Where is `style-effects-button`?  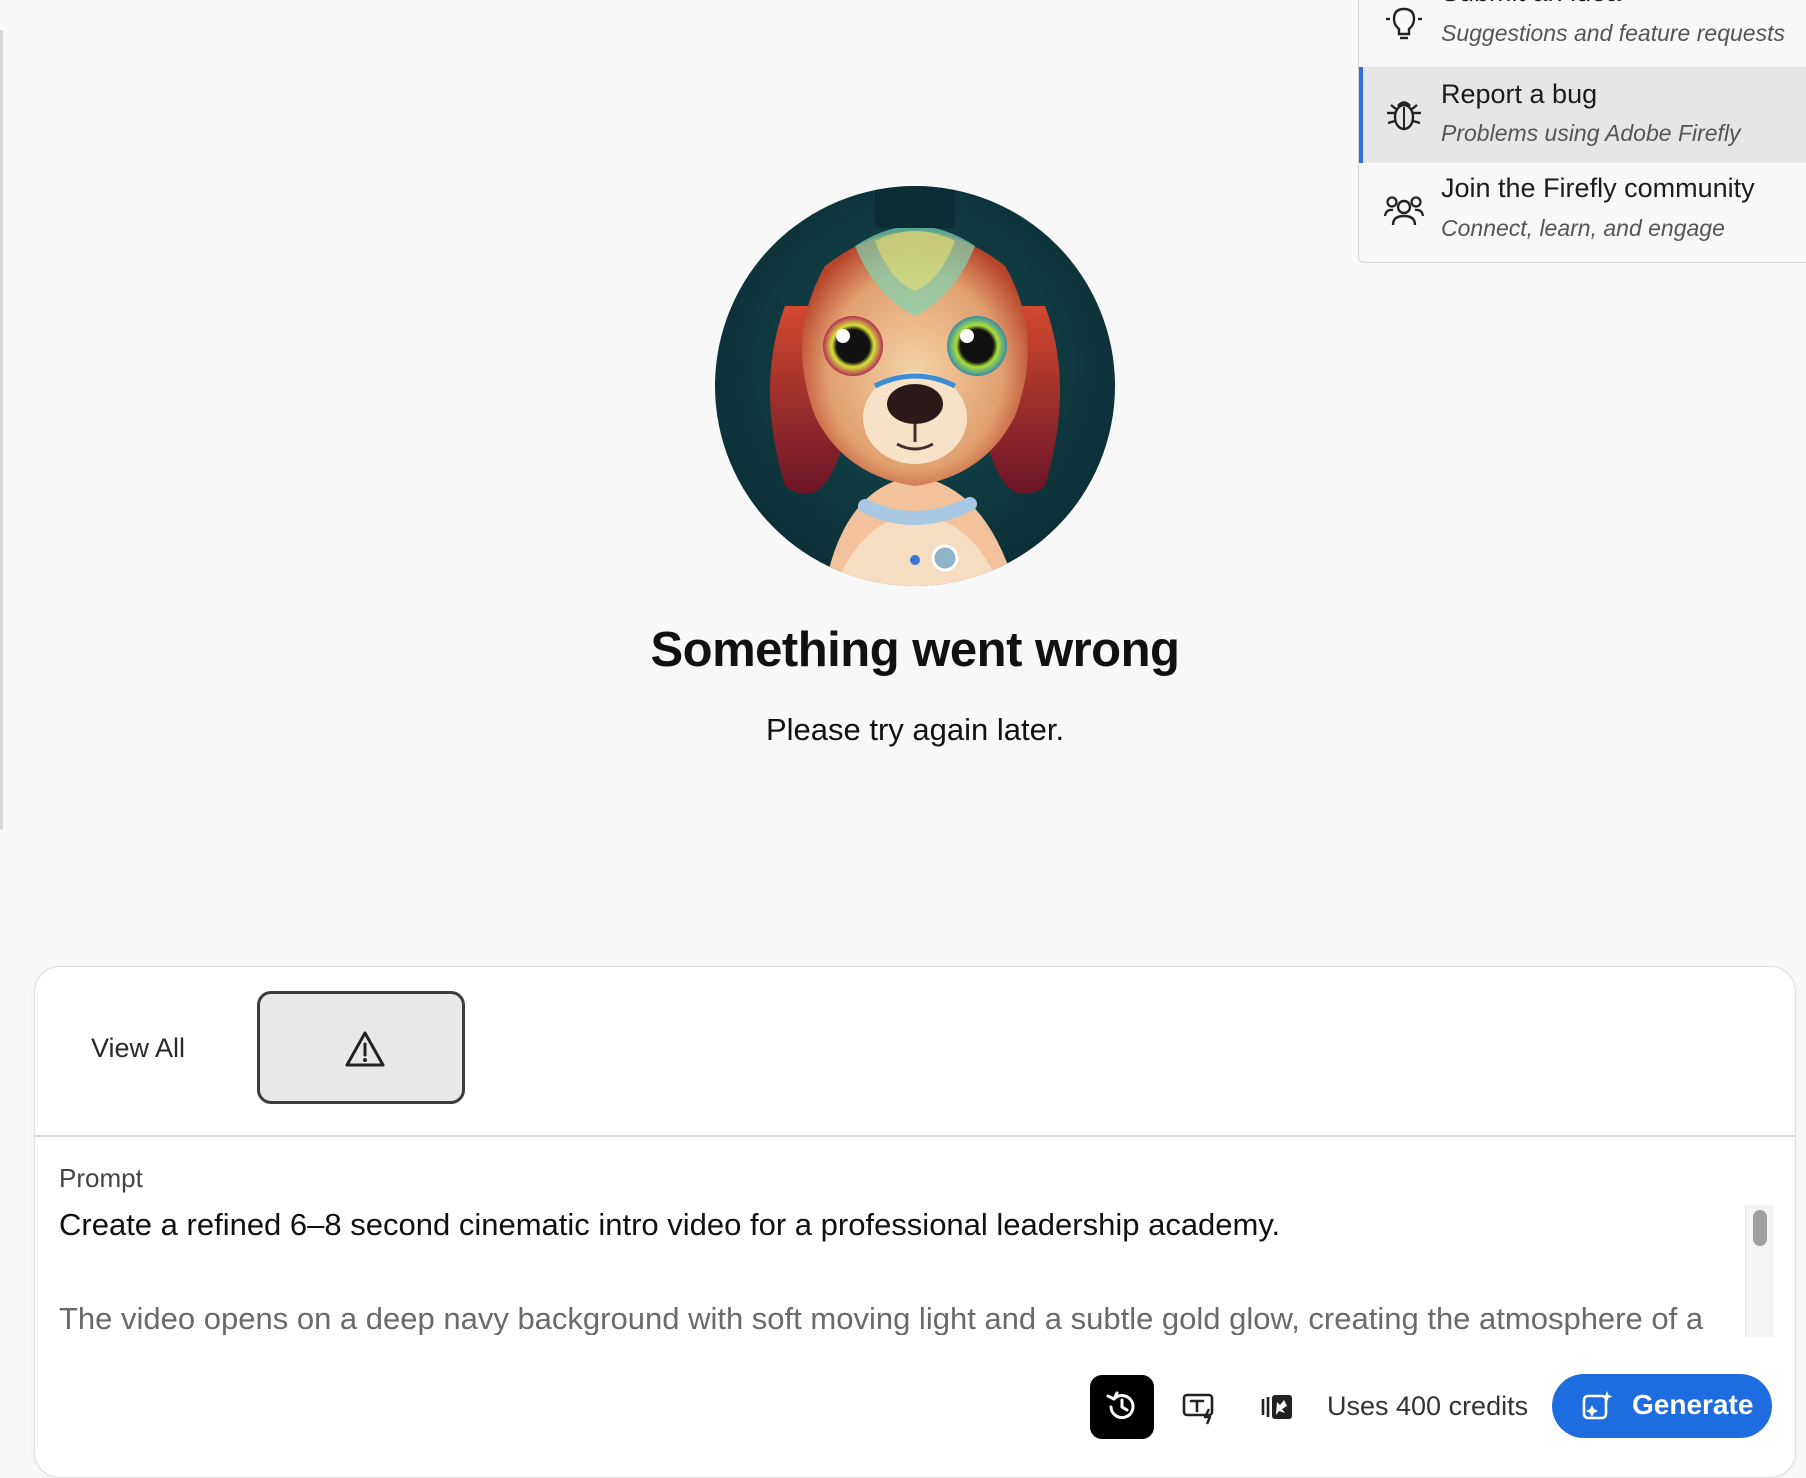 style-effects-button is located at coordinates (1277, 1407).